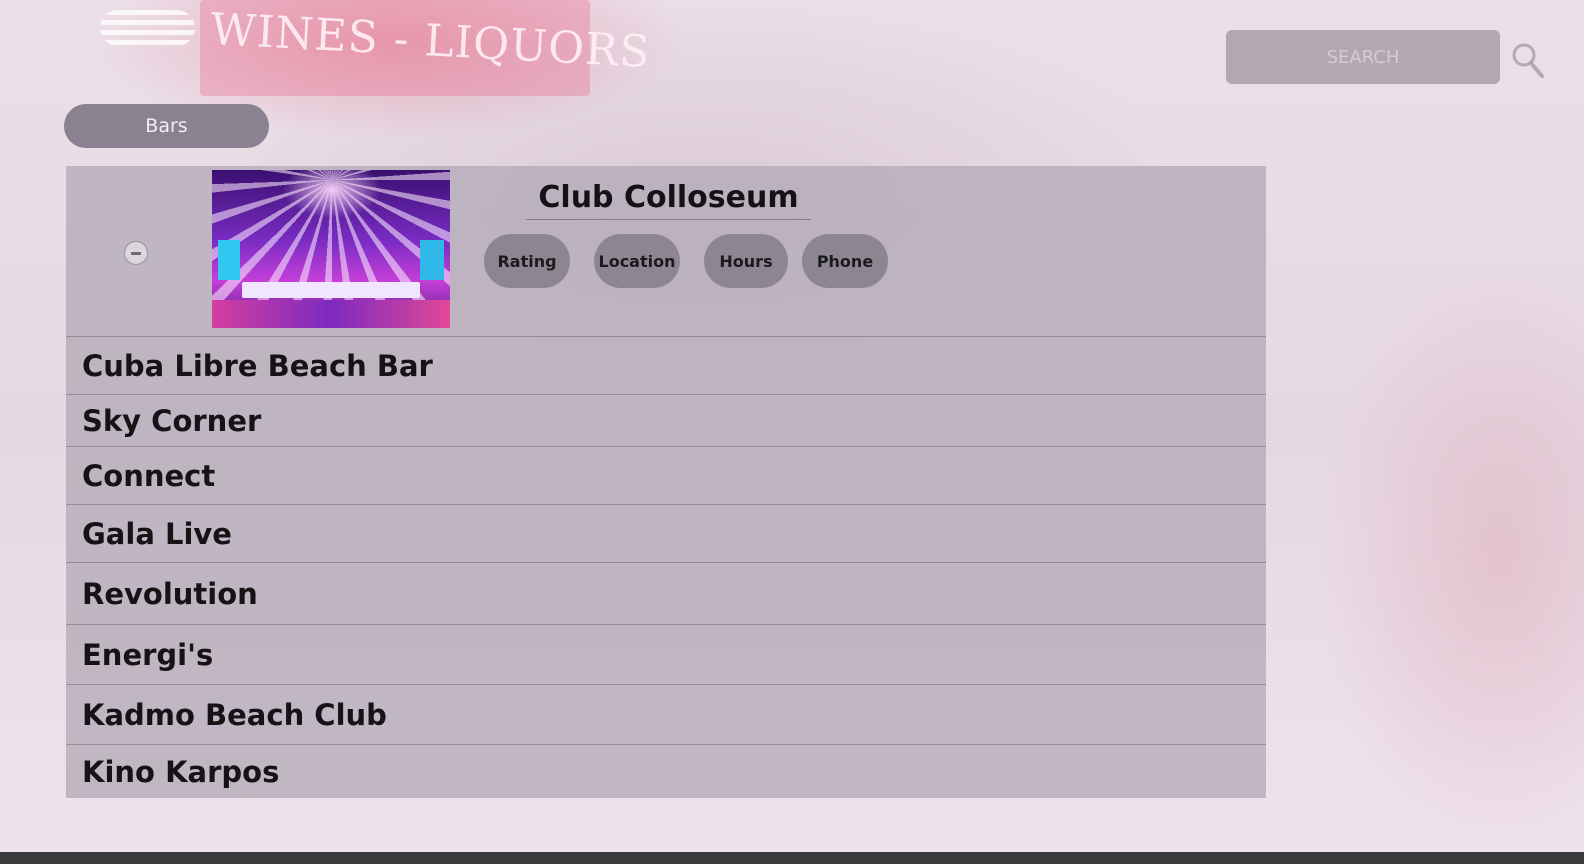 This screenshot has height=864, width=1584. What do you see at coordinates (331, 249) in the screenshot?
I see `venue-photo` at bounding box center [331, 249].